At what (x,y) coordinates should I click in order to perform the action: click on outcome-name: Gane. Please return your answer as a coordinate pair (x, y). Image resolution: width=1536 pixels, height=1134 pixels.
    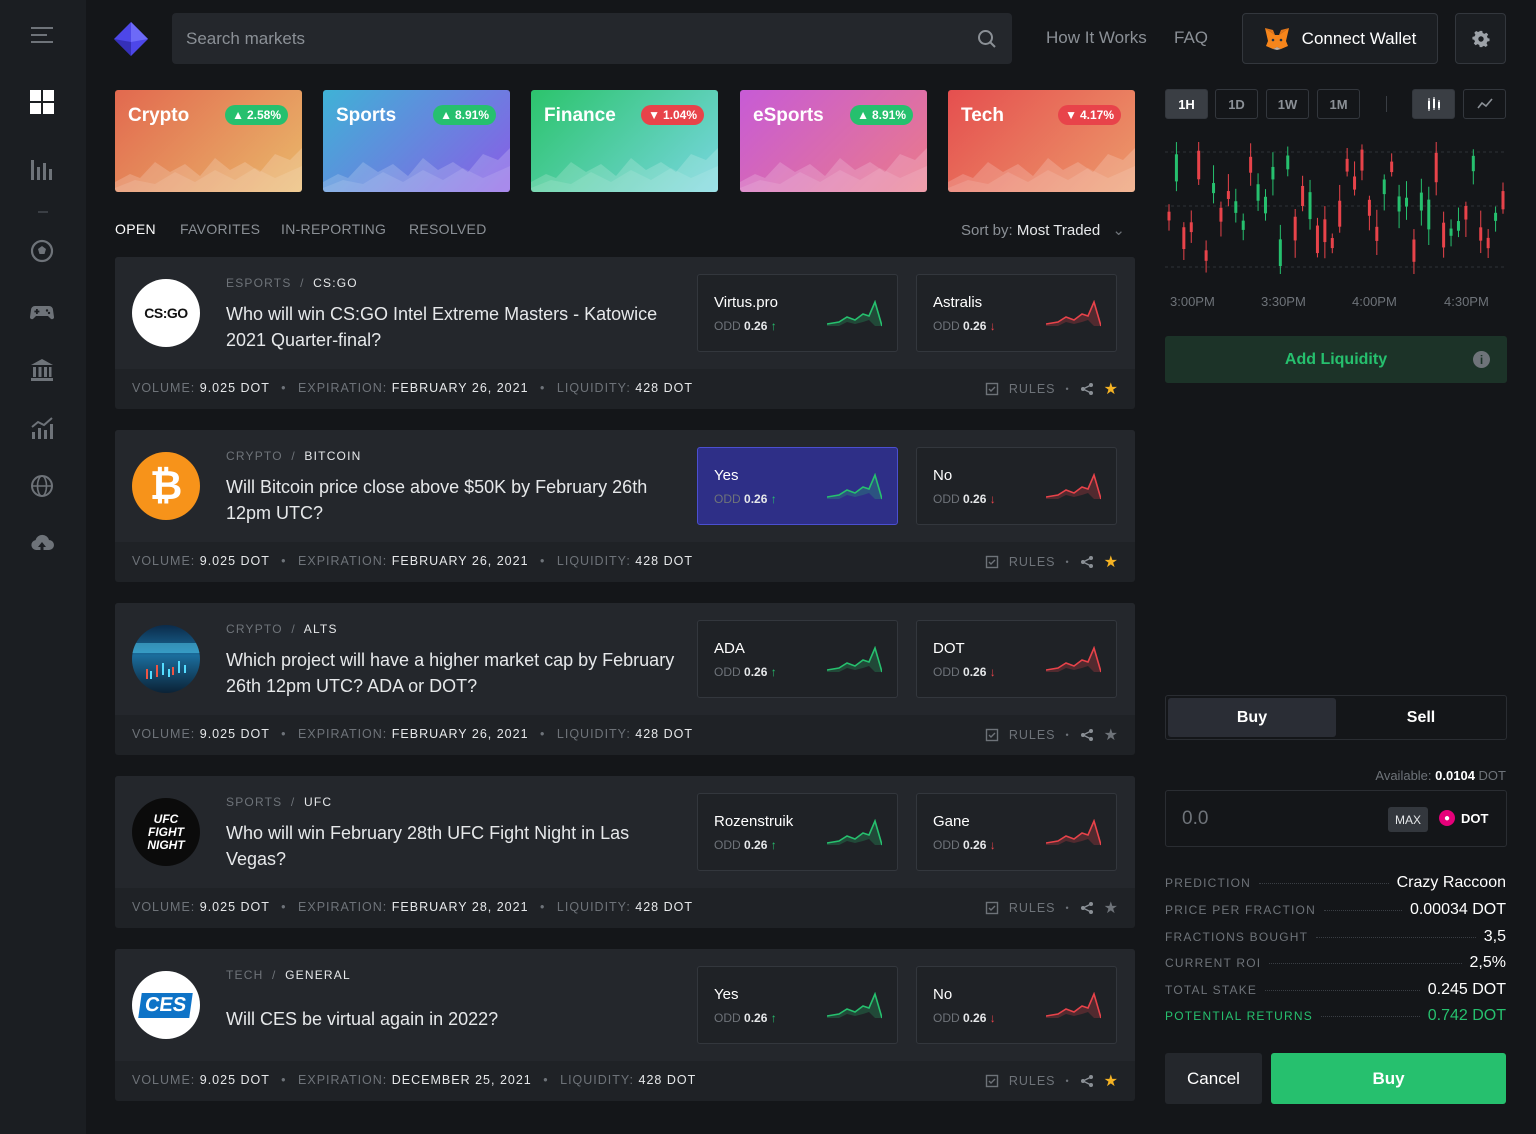
    Looking at the image, I should click on (951, 821).